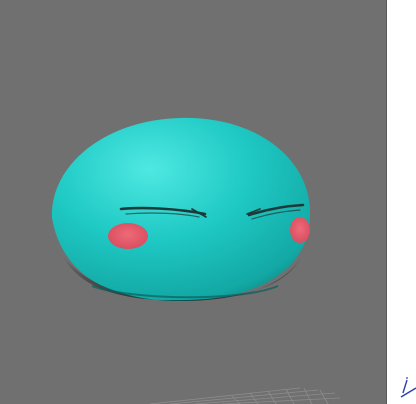 This screenshot has height=404, width=416. I want to click on partial-axis-gizmo-icon, so click(408, 387).